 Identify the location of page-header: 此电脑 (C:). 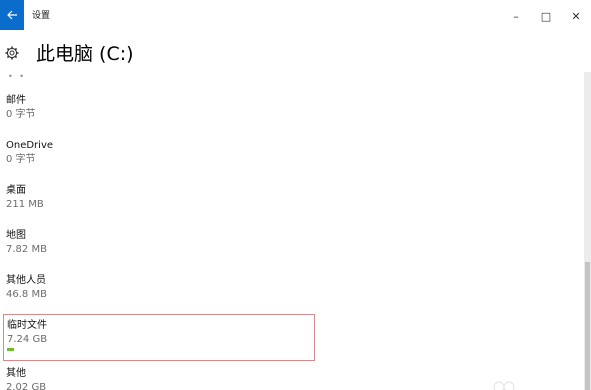
(295, 56).